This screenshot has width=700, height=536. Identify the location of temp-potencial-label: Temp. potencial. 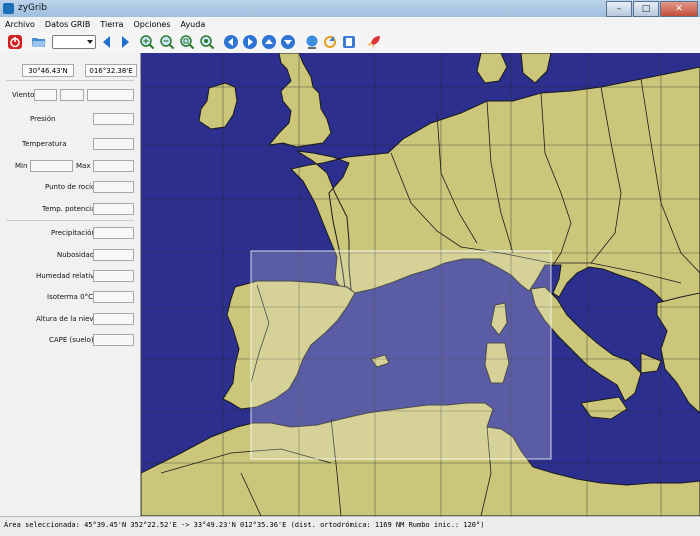
(70, 209).